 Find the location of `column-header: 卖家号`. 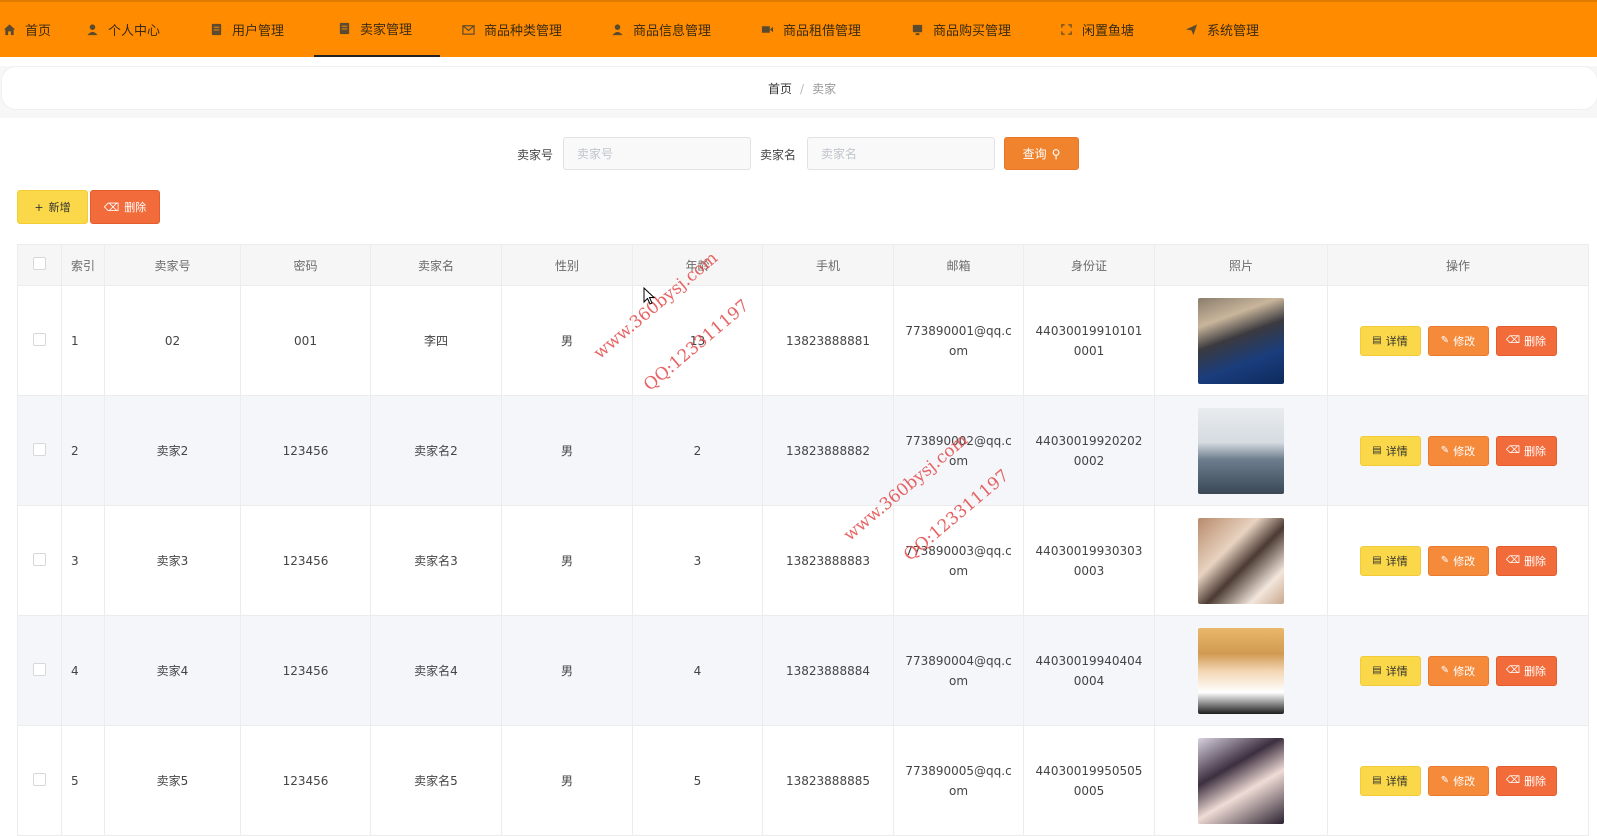

column-header: 卖家号 is located at coordinates (172, 265).